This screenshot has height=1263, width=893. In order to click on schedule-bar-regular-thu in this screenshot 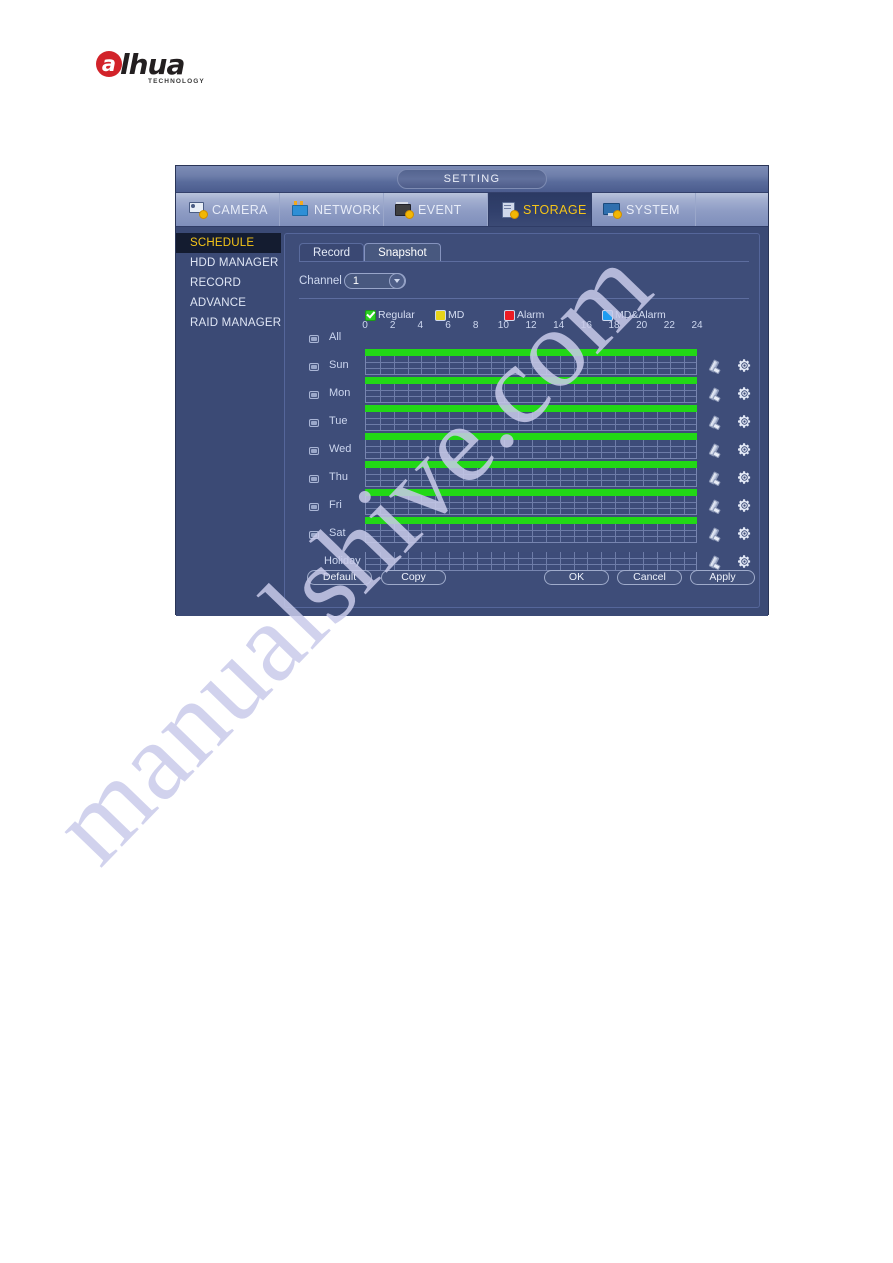, I will do `click(531, 464)`.